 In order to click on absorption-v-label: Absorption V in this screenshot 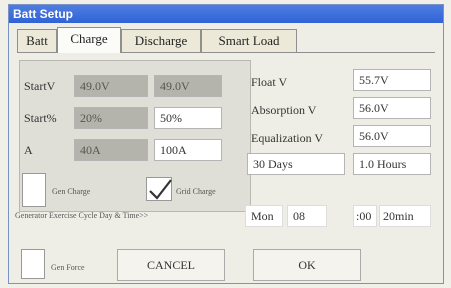, I will do `click(284, 110)`.